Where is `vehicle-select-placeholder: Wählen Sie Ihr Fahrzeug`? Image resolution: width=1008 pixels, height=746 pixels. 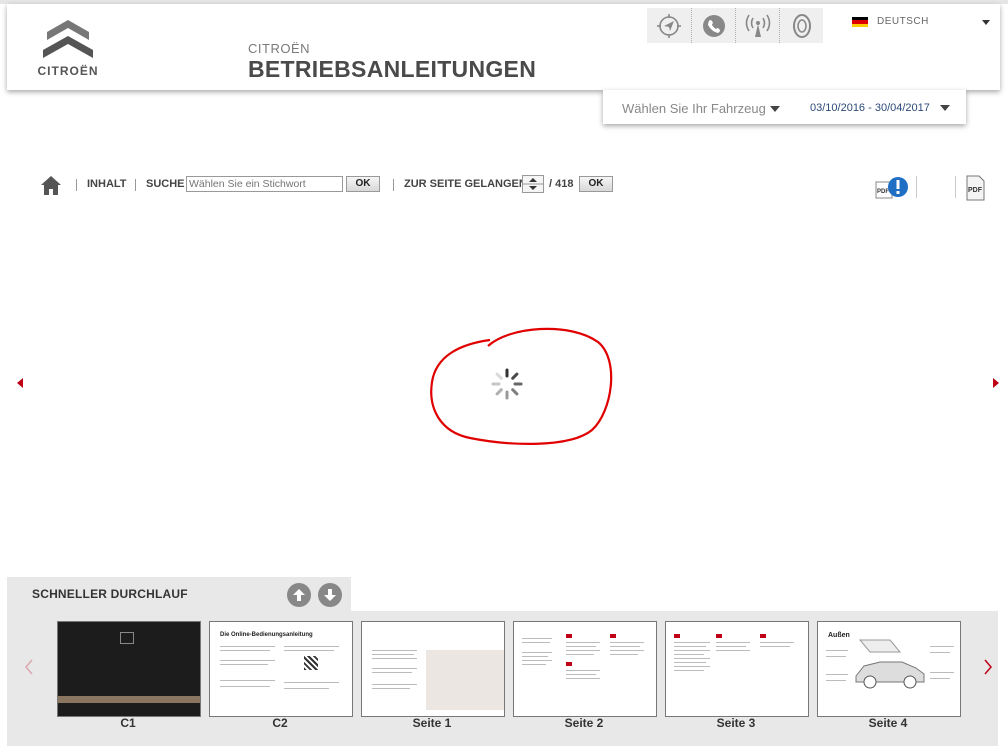
vehicle-select-placeholder: Wählen Sie Ihr Fahrzeug is located at coordinates (694, 108).